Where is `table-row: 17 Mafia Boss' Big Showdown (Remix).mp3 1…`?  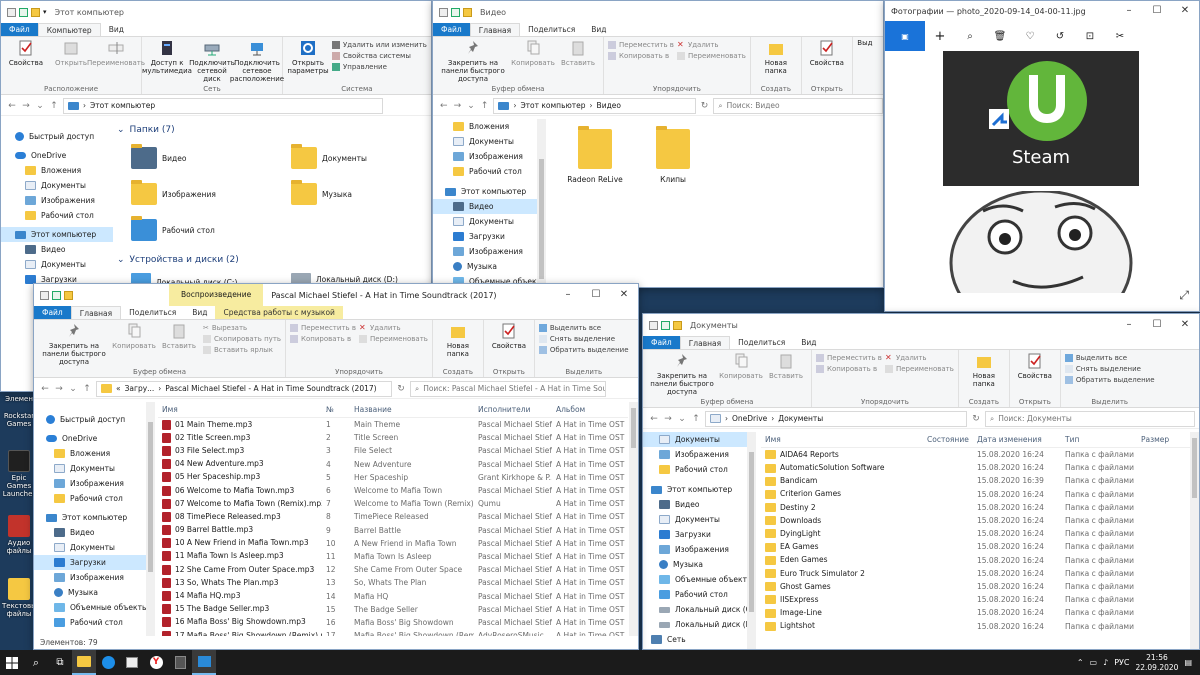
table-row: 17 Mafia Boss' Big Showdown (Remix).mp3 1… is located at coordinates (393, 632).